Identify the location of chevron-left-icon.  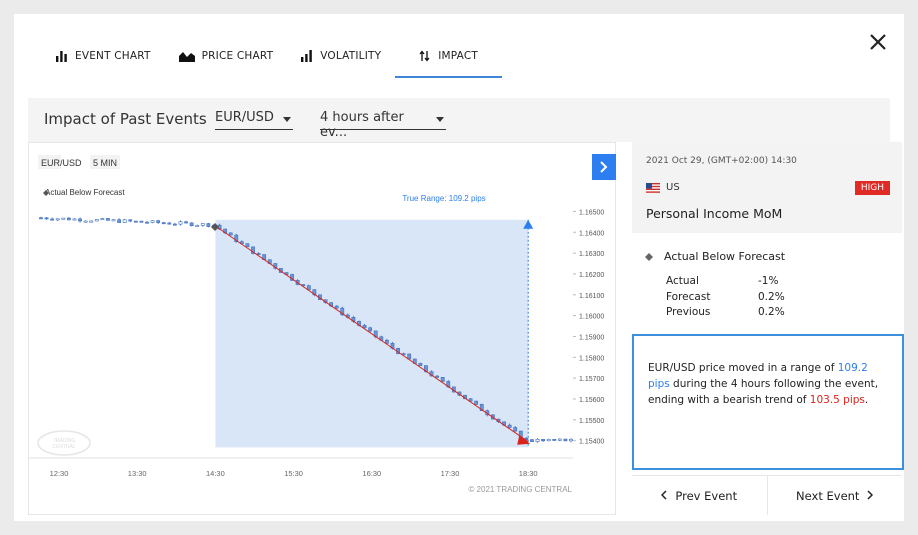
(664, 496).